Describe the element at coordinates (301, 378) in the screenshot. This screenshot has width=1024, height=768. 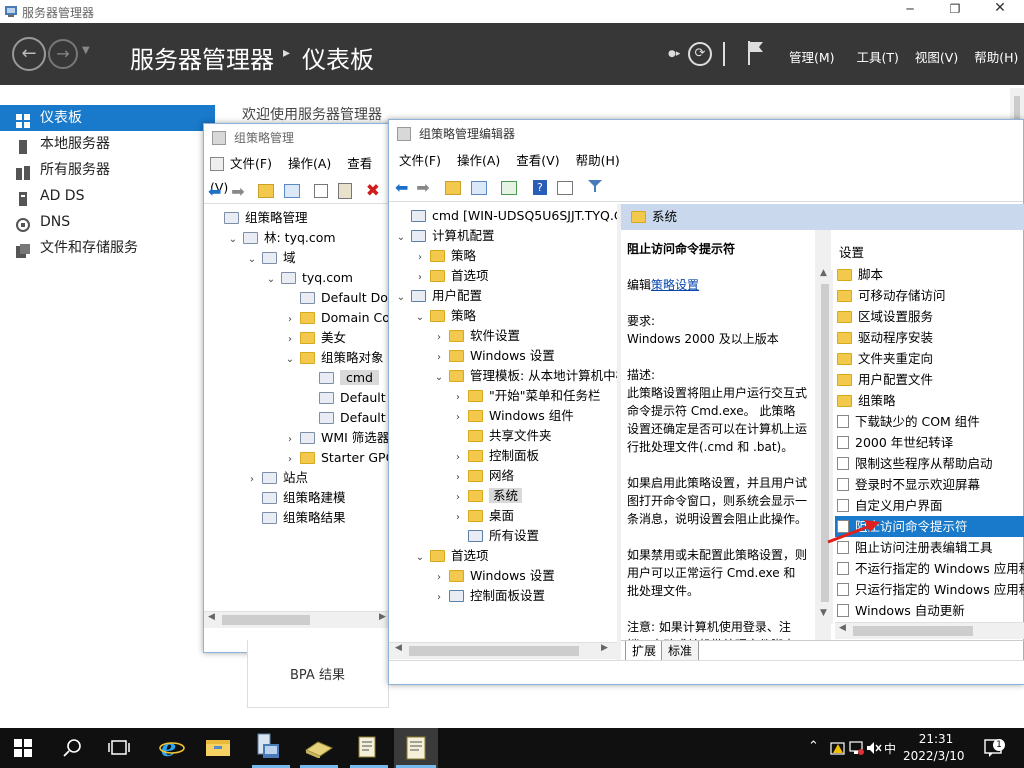
I see `gpm-tree-item: cmd` at that location.